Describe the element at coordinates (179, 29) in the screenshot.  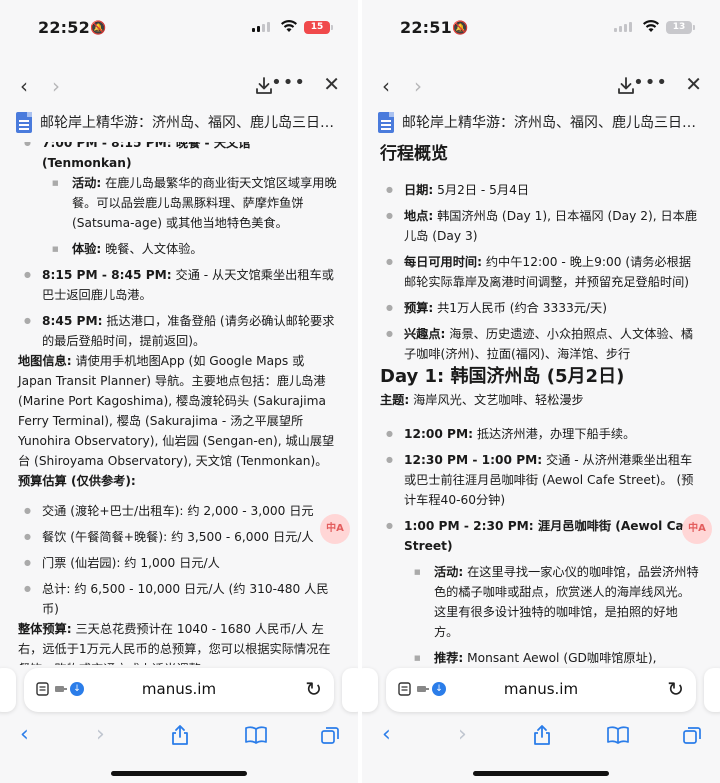
I see `status-bar: 22:52 🔕 15` at that location.